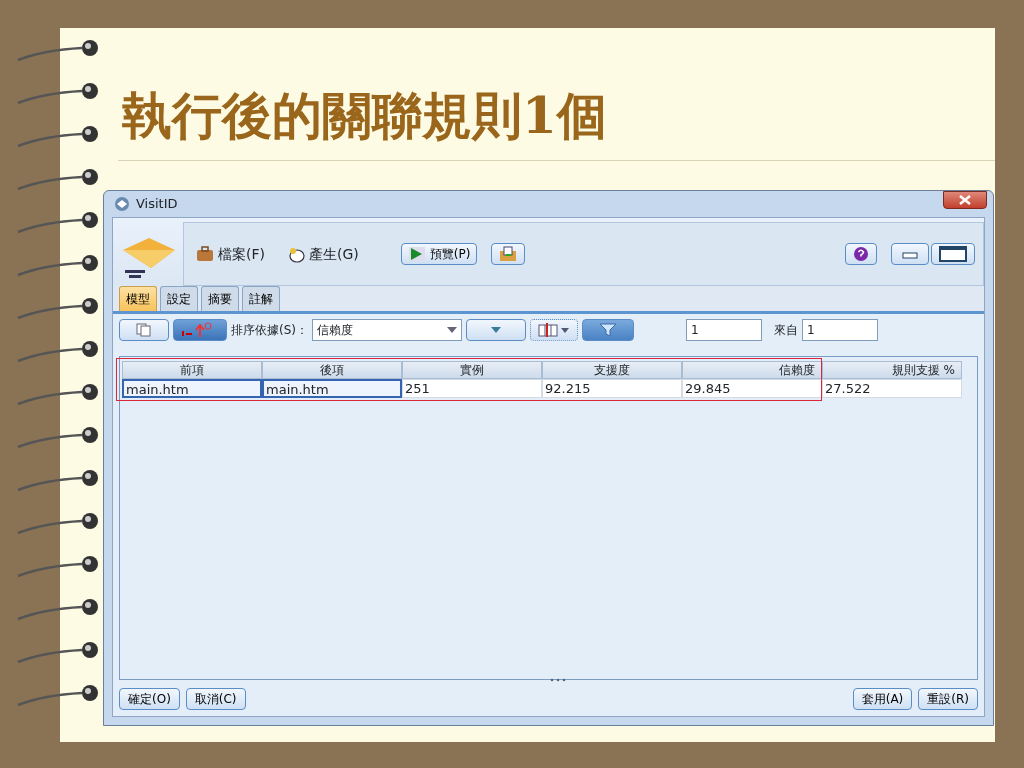 The image size is (1024, 768). What do you see at coordinates (296, 254) in the screenshot?
I see `sparkle-blob-icon` at bounding box center [296, 254].